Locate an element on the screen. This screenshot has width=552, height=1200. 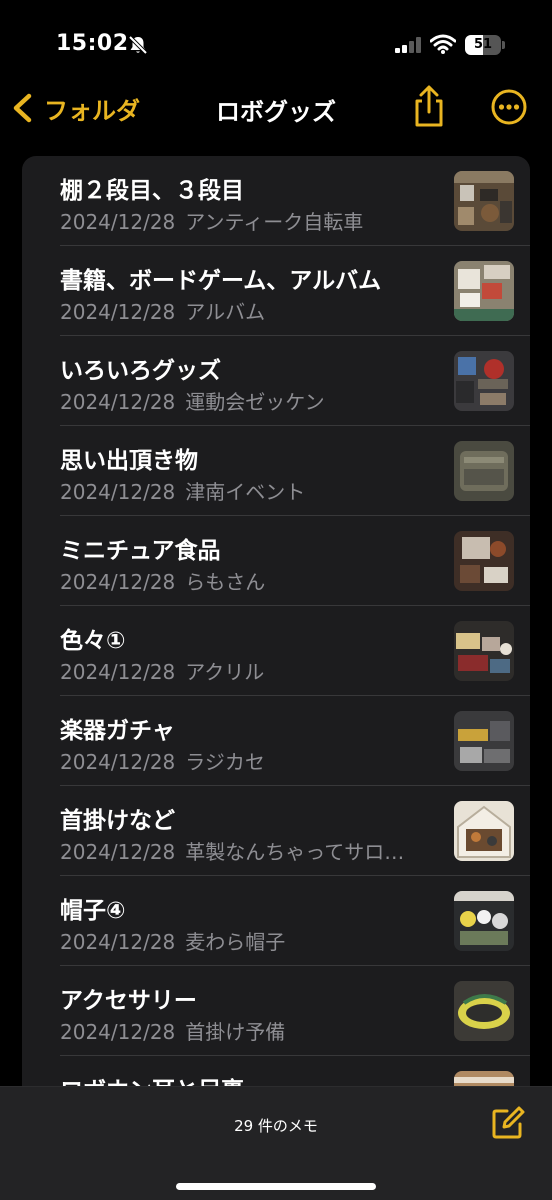
note-row: アクセサリー 2024/12/28 首掛け予備 is located at coordinates (276, 1011).